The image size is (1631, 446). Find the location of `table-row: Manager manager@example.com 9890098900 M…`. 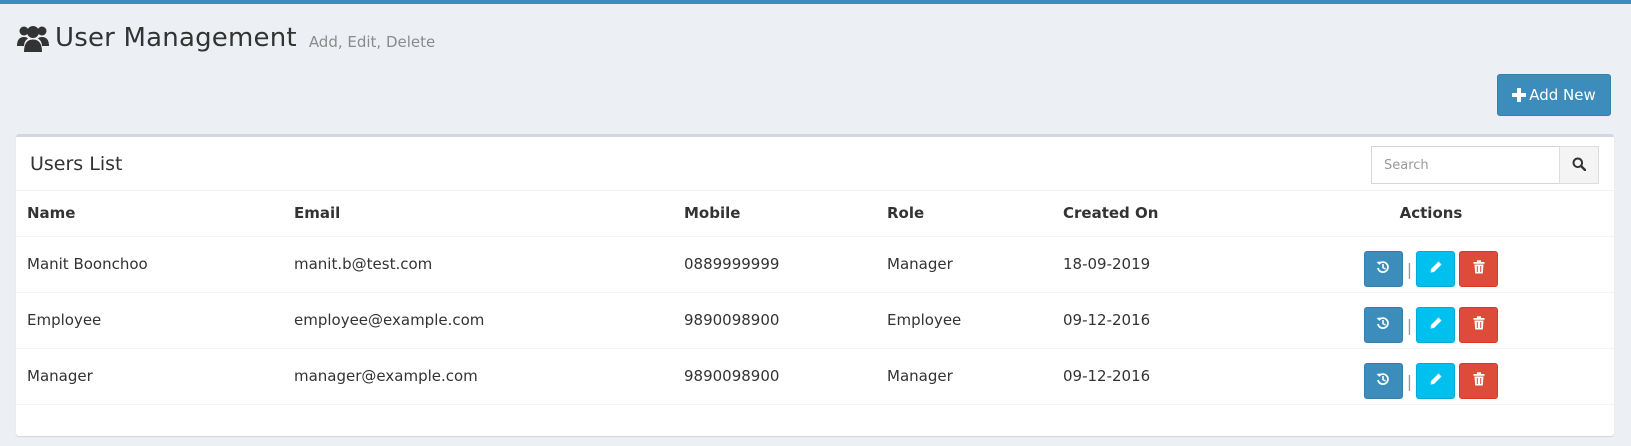

table-row: Manager manager@example.com 9890098900 M… is located at coordinates (815, 376).